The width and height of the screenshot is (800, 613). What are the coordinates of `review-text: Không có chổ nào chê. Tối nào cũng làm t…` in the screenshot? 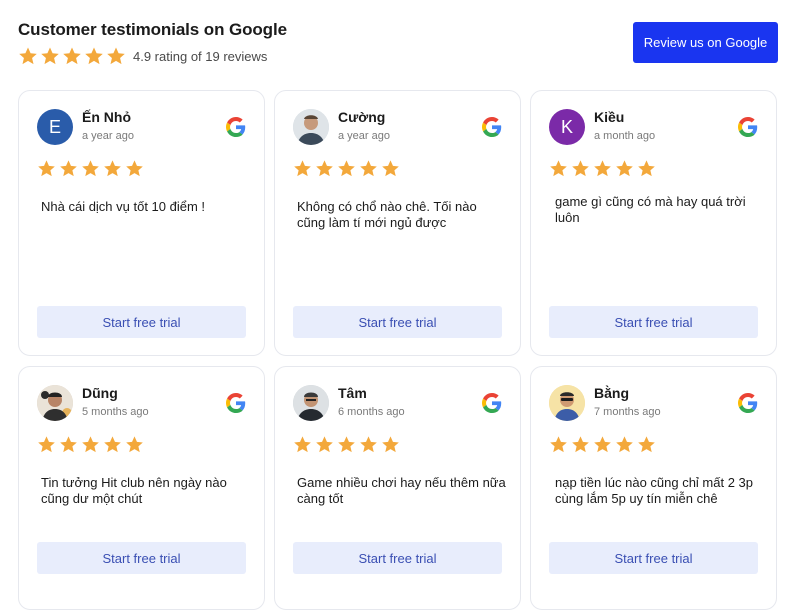 It's located at (387, 214).